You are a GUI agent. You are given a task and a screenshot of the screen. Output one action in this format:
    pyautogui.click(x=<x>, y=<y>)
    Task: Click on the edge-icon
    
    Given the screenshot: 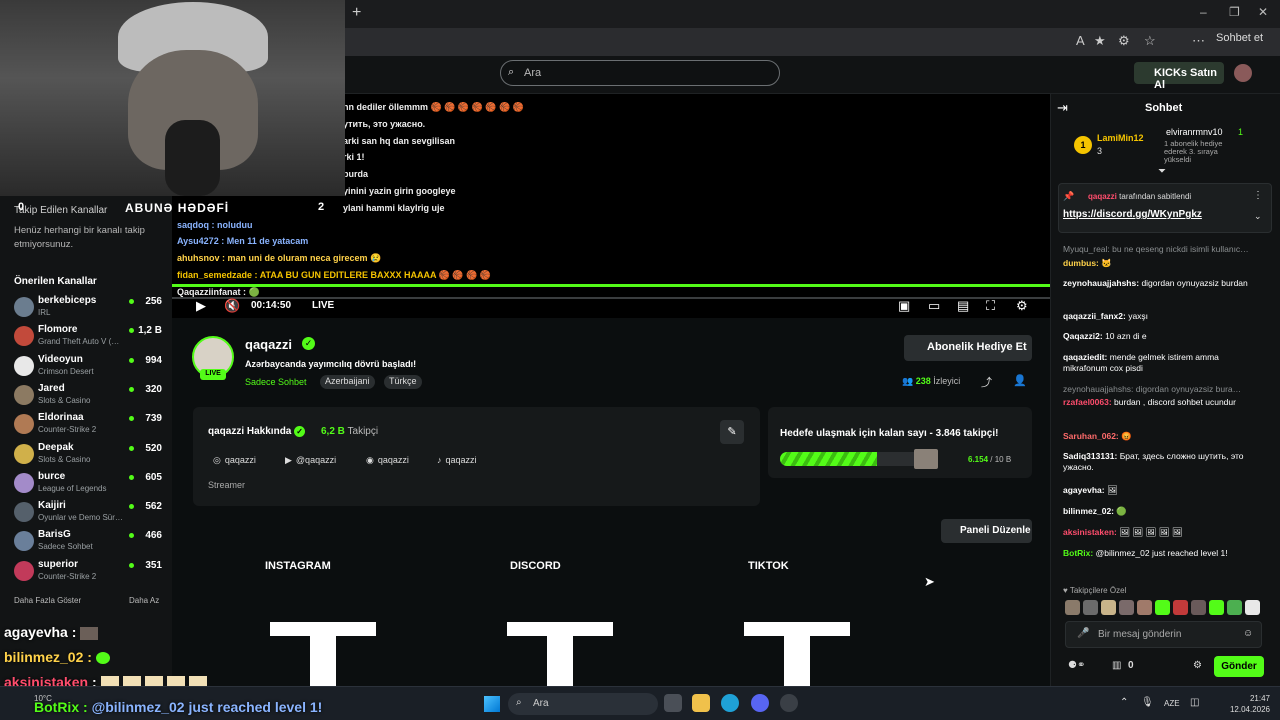 What is the action you would take?
    pyautogui.click(x=730, y=703)
    